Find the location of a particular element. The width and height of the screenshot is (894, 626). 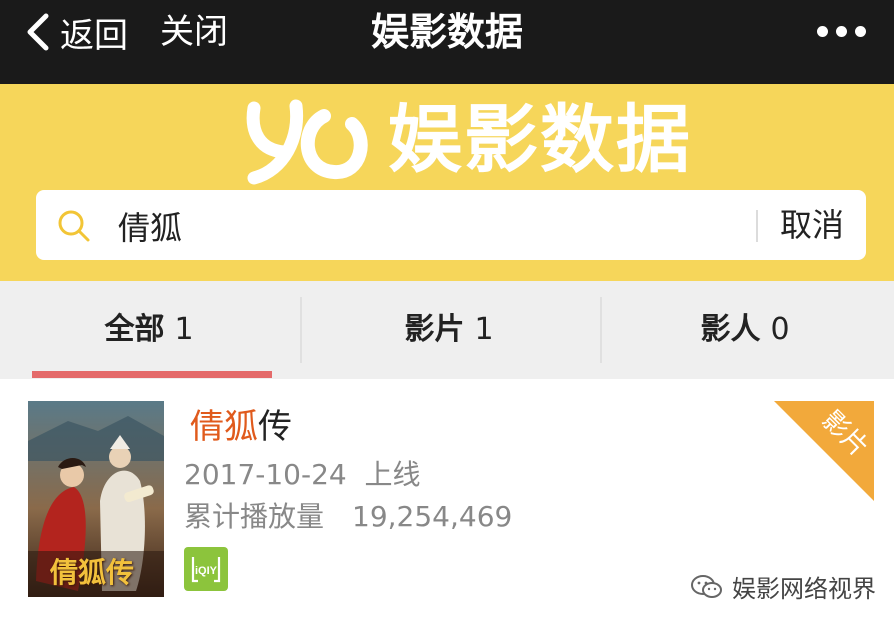

release-info: 2017-10-24 上线 is located at coordinates (302, 475).